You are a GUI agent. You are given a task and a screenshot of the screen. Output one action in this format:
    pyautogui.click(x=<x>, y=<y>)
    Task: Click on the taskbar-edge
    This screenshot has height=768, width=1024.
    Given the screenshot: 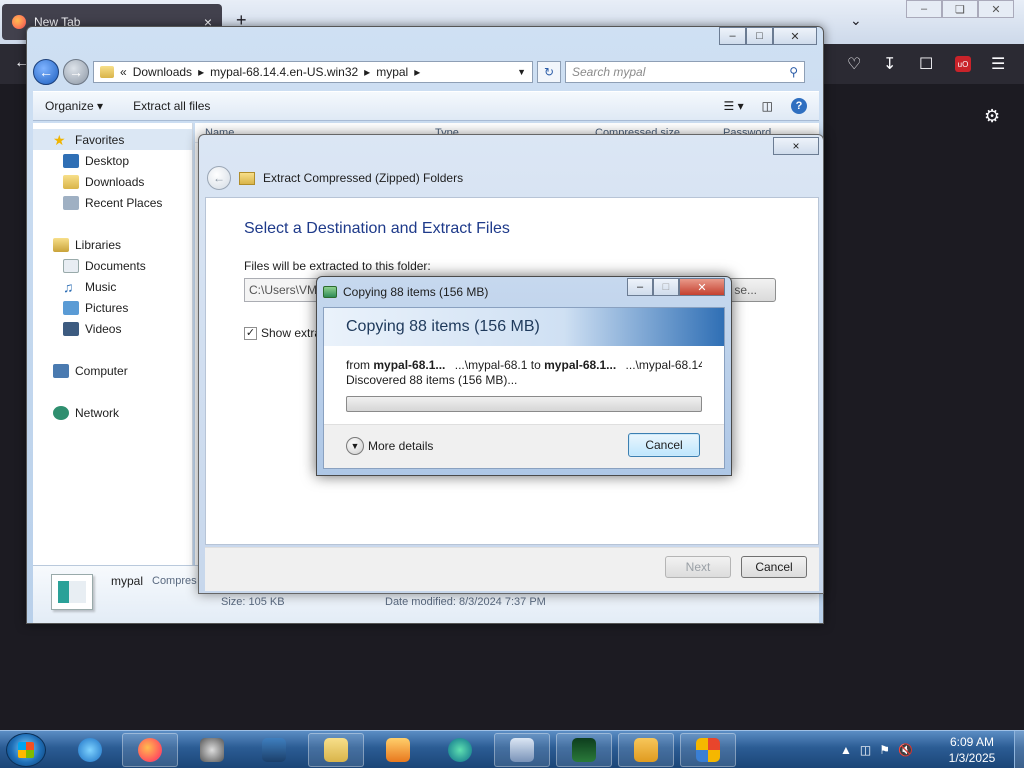 What is the action you would take?
    pyautogui.click(x=460, y=750)
    